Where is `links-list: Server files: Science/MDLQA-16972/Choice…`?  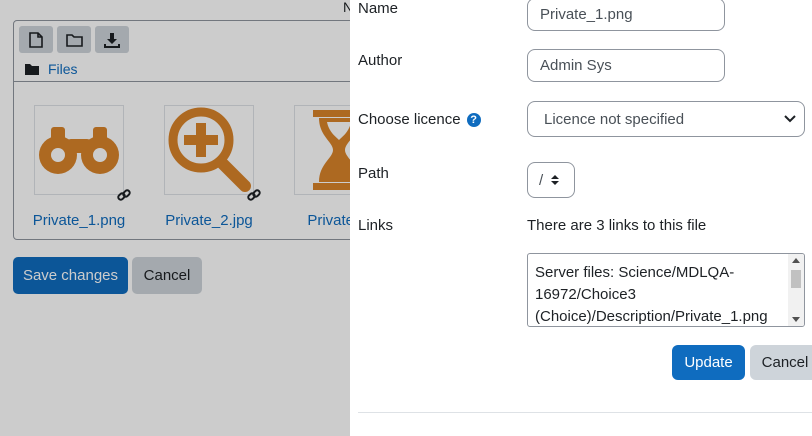 links-list: Server files: Science/MDLQA-16972/Choice… is located at coordinates (666, 290).